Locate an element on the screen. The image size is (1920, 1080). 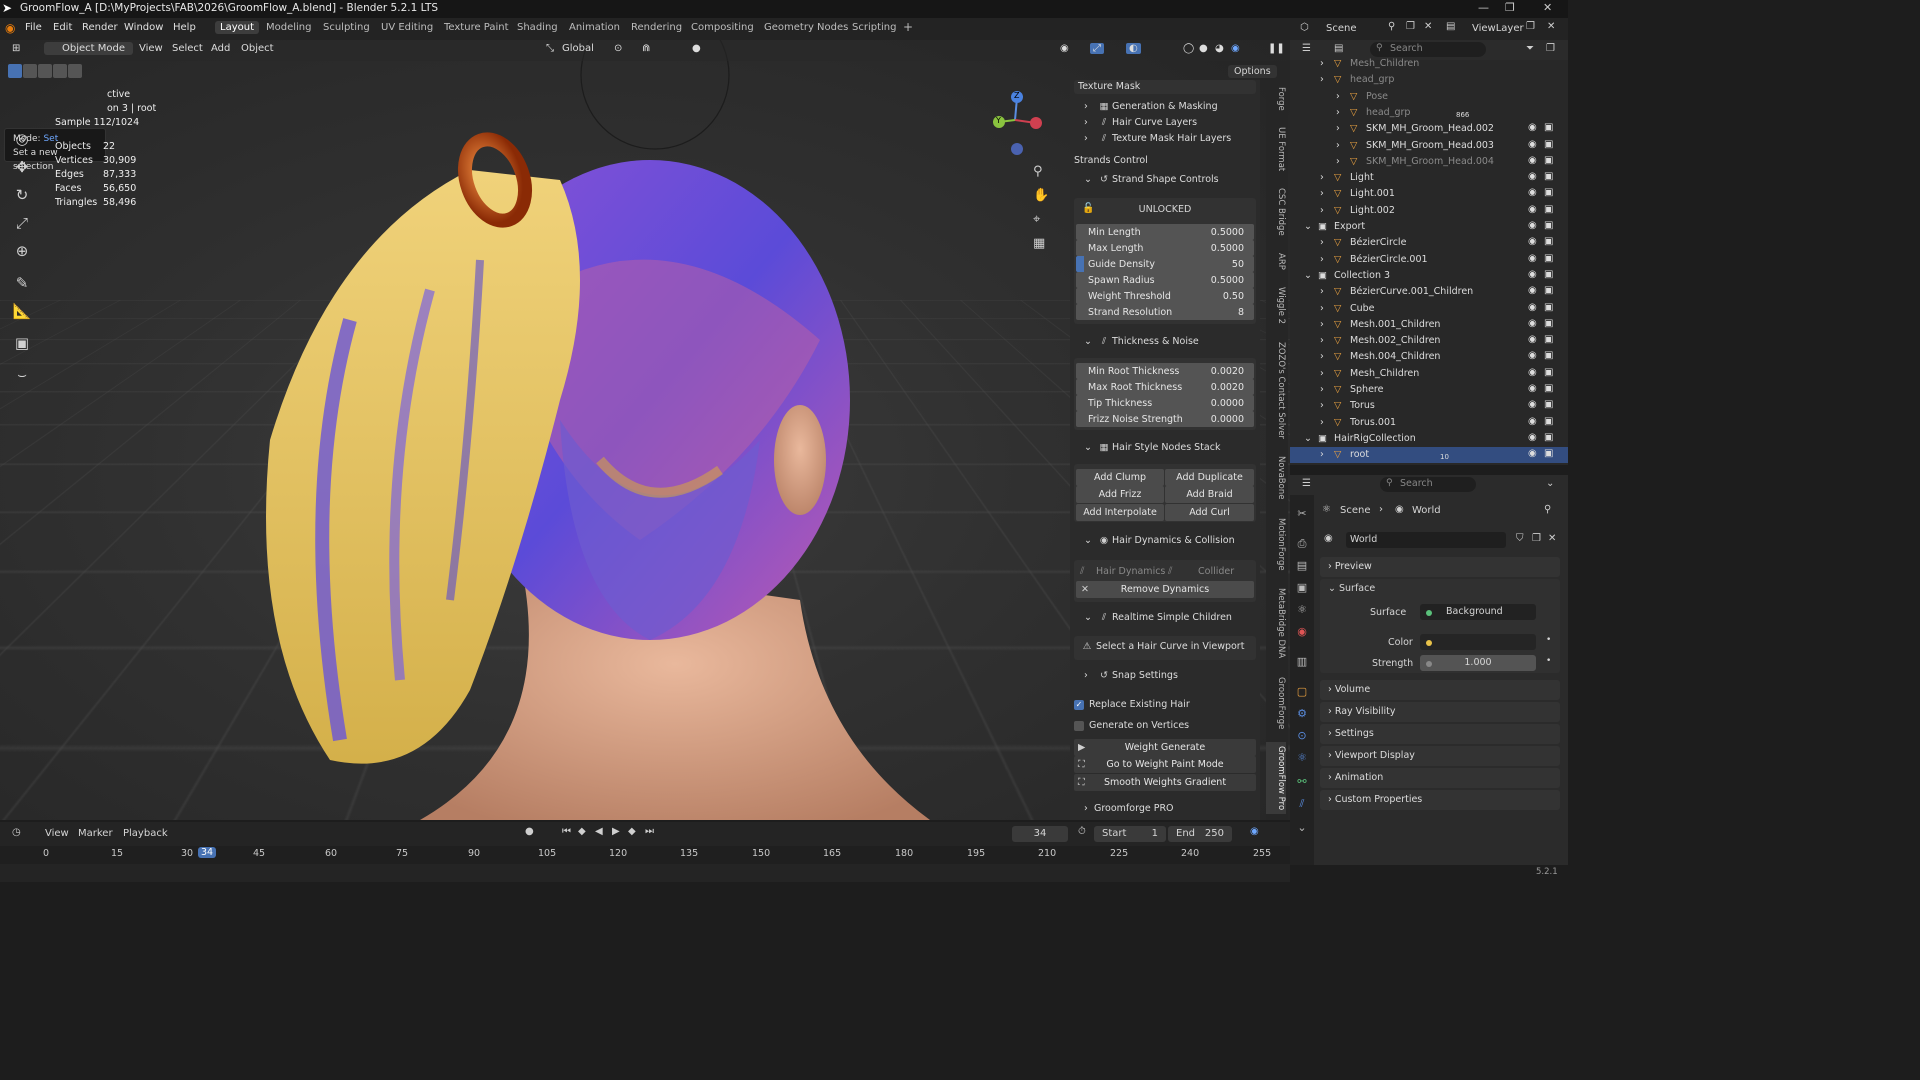
guide-density-field: Guide Density 50 is located at coordinates (1165, 264).